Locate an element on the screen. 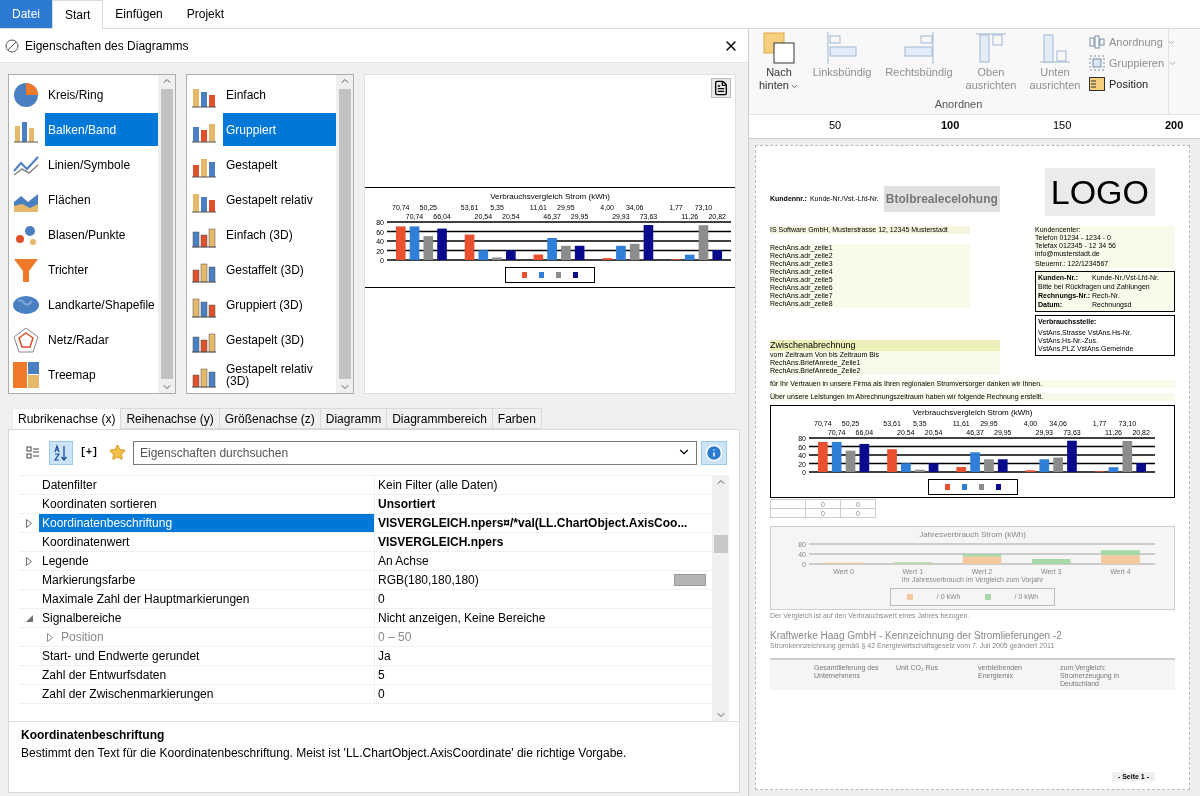 This screenshot has width=1200, height=796. item-label: Blasen/Punkte is located at coordinates (87, 235).